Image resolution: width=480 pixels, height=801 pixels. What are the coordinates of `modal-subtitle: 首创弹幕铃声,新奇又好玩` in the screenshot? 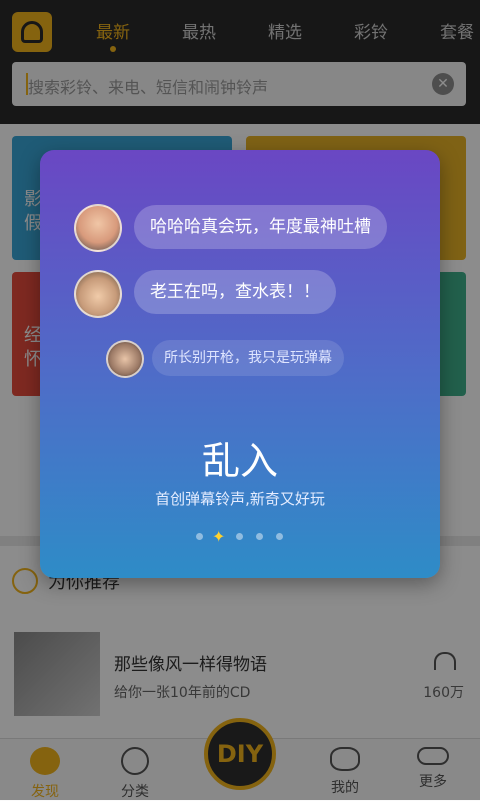 It's located at (240, 499).